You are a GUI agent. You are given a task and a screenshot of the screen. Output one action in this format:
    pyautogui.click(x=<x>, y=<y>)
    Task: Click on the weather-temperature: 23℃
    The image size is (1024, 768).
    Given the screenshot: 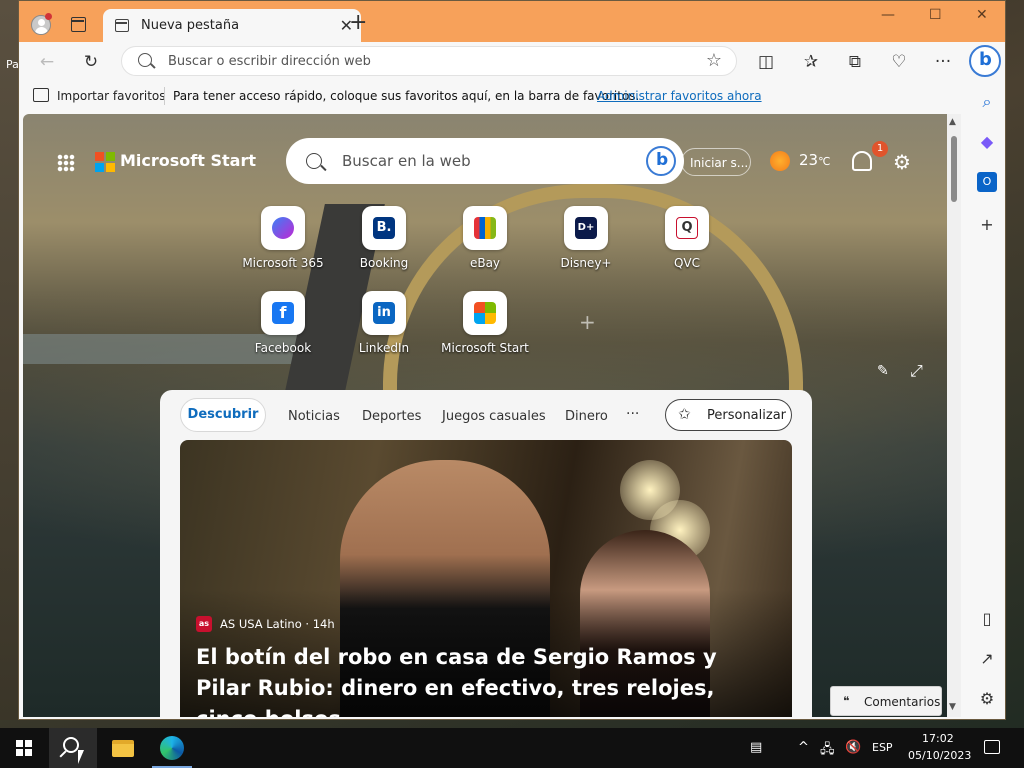 What is the action you would take?
    pyautogui.click(x=814, y=160)
    